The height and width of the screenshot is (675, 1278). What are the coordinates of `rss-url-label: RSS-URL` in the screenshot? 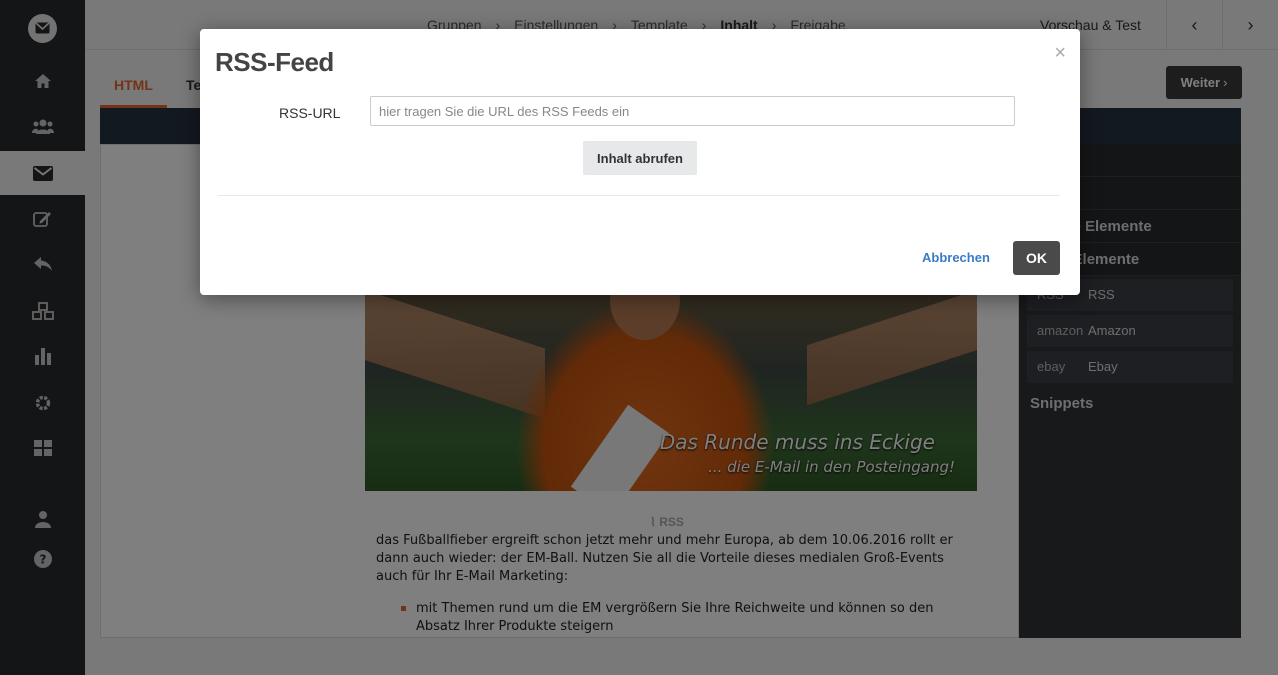 It's located at (310, 113).